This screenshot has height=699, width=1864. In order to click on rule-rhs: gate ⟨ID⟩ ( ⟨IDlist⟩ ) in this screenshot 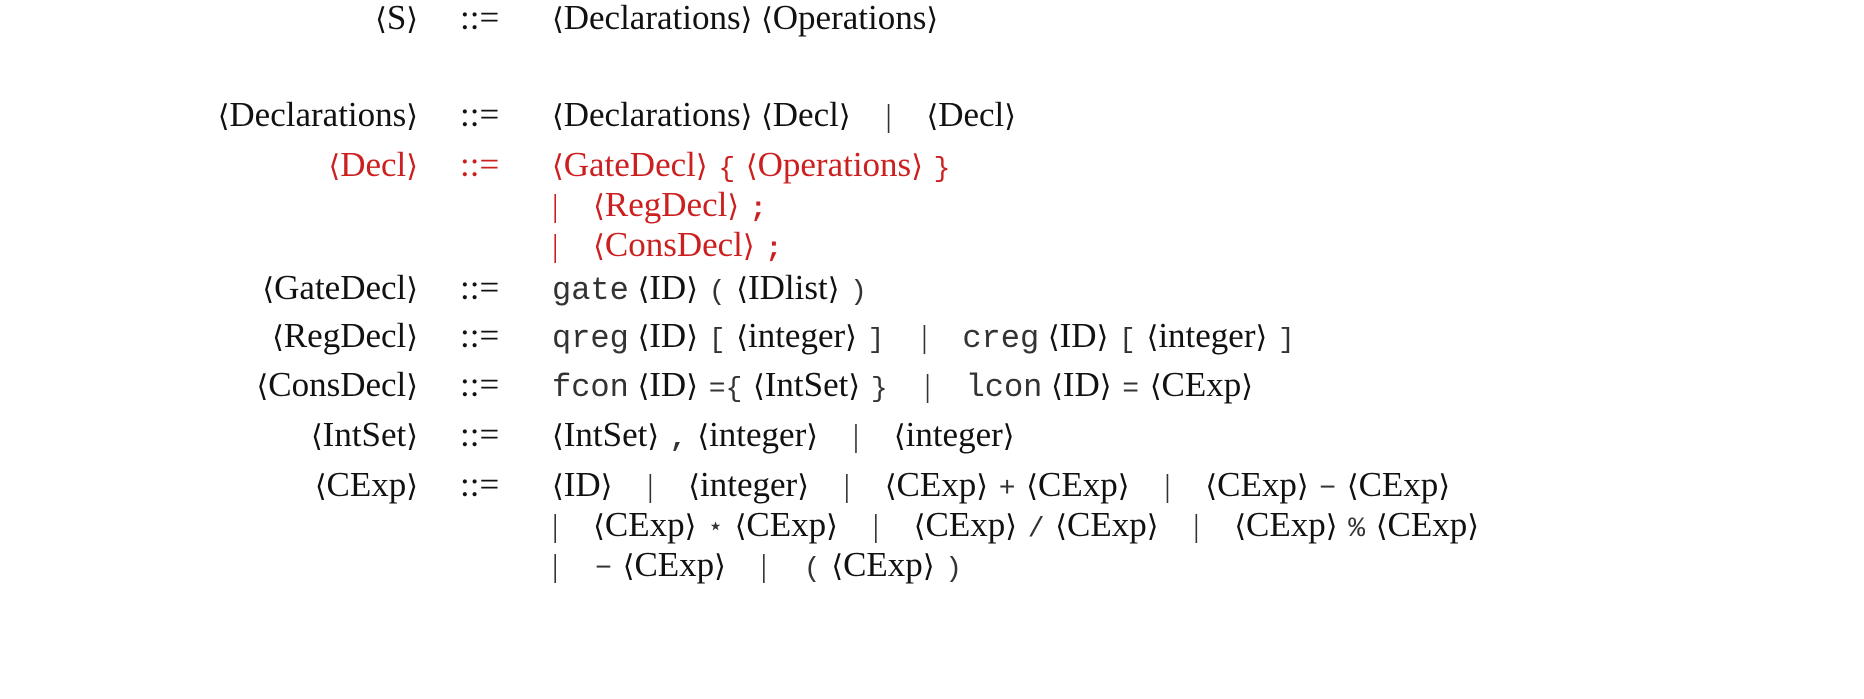, I will do `click(710, 290)`.